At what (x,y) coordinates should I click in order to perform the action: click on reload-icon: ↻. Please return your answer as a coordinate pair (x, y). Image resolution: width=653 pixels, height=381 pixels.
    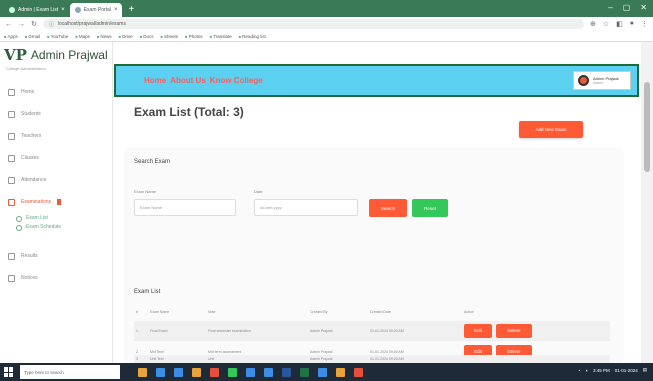
    Looking at the image, I should click on (34, 24).